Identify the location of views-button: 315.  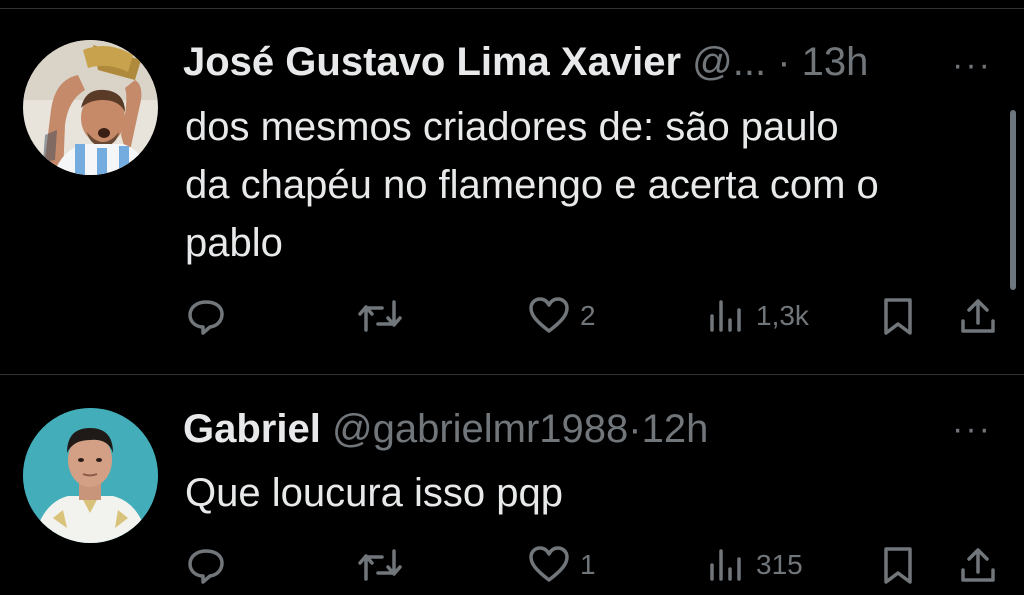
(754, 565).